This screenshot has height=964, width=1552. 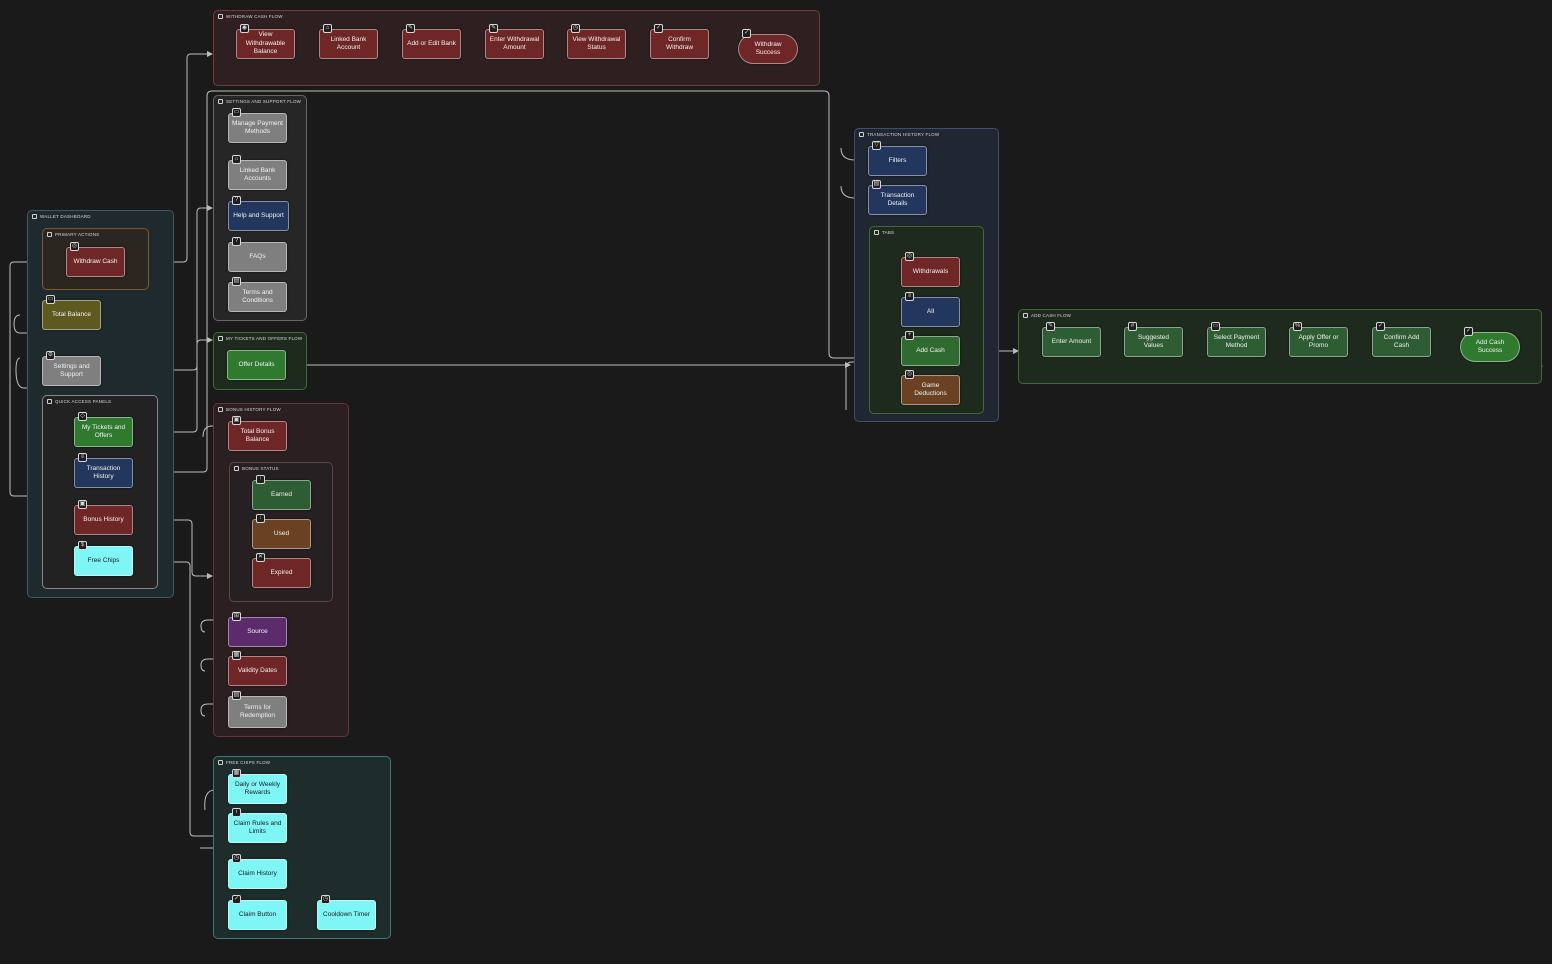 I want to click on select-payment-node: ▭ Select Payment Method, so click(x=1236, y=339).